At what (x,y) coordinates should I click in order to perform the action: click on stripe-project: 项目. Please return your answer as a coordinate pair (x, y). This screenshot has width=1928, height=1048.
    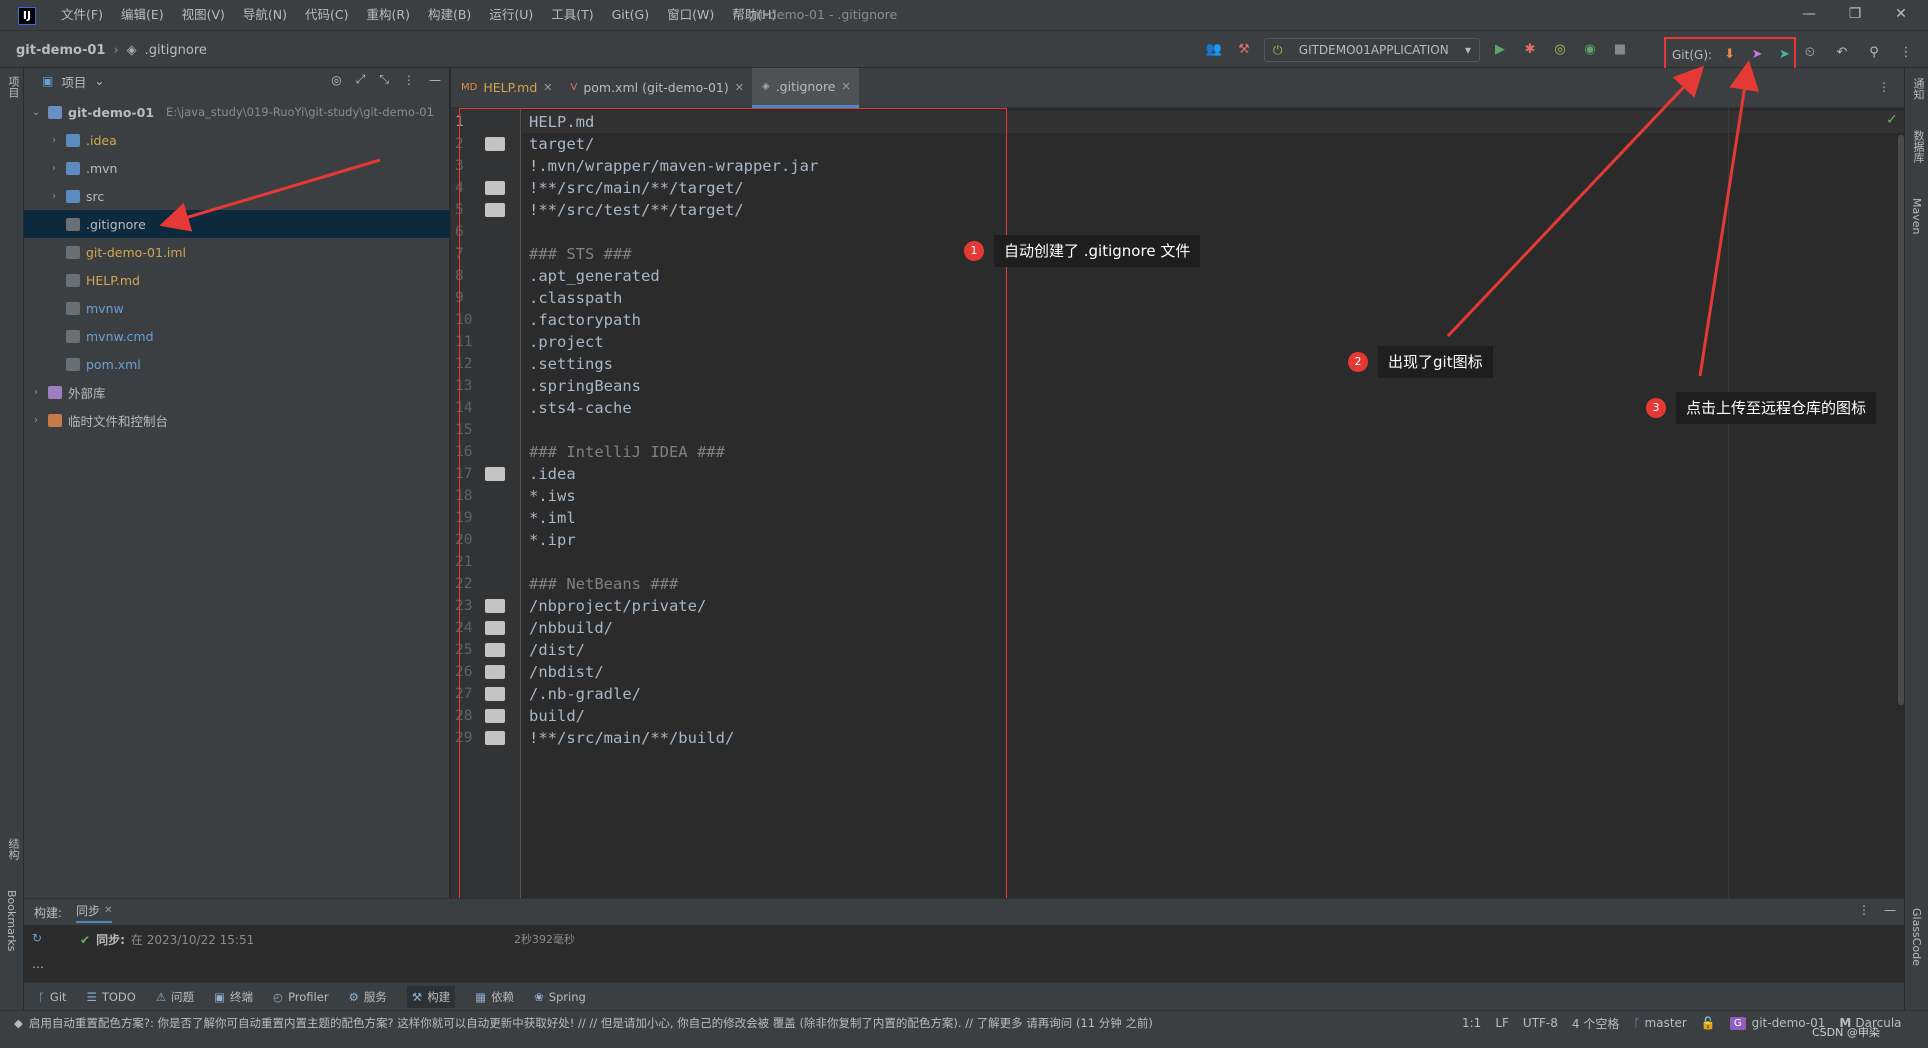
    Looking at the image, I should click on (13, 87).